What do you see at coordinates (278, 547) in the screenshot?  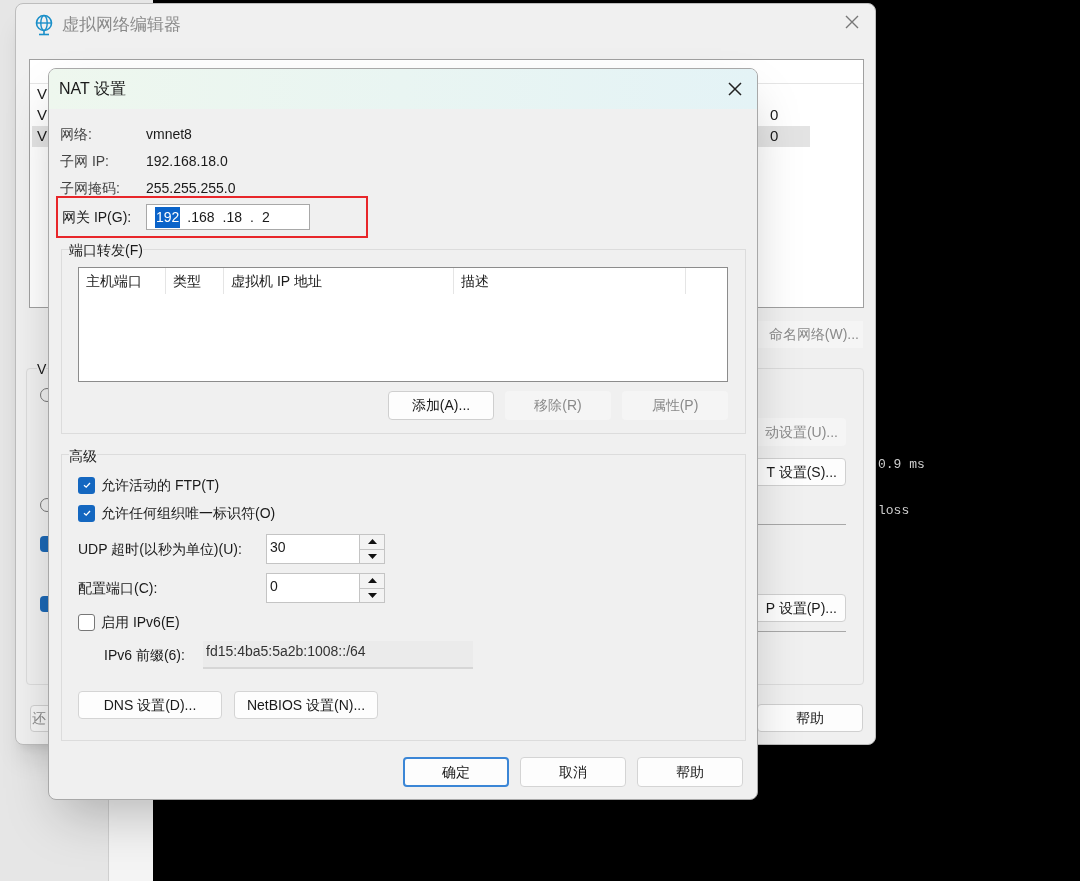 I see `spinner-value: 30` at bounding box center [278, 547].